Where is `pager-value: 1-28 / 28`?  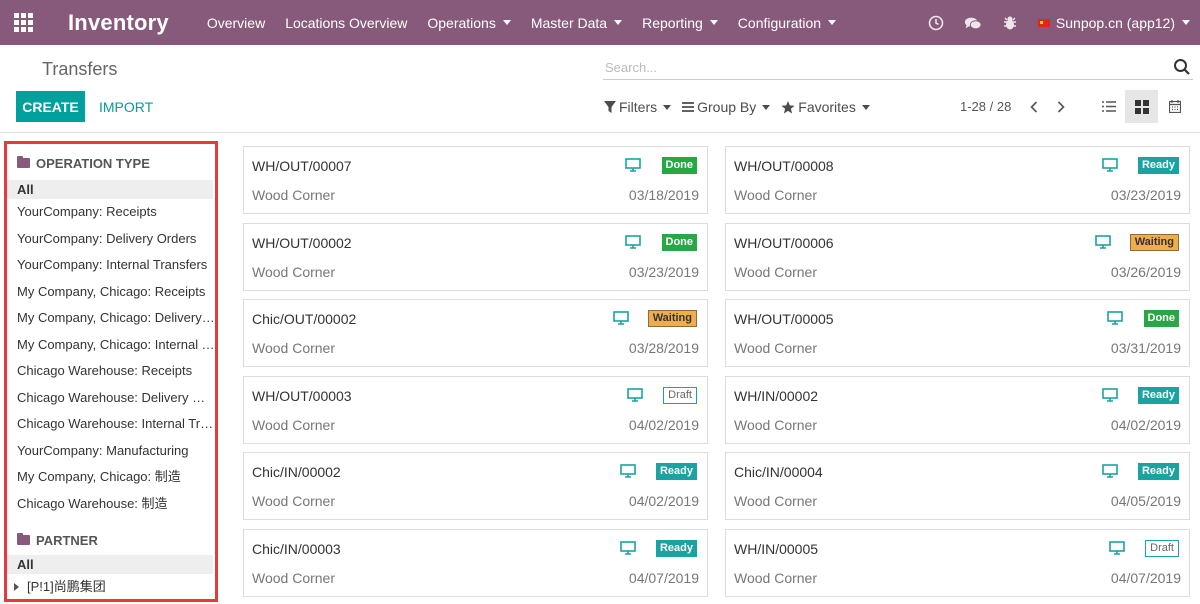
pager-value: 1-28 / 28 is located at coordinates (985, 106).